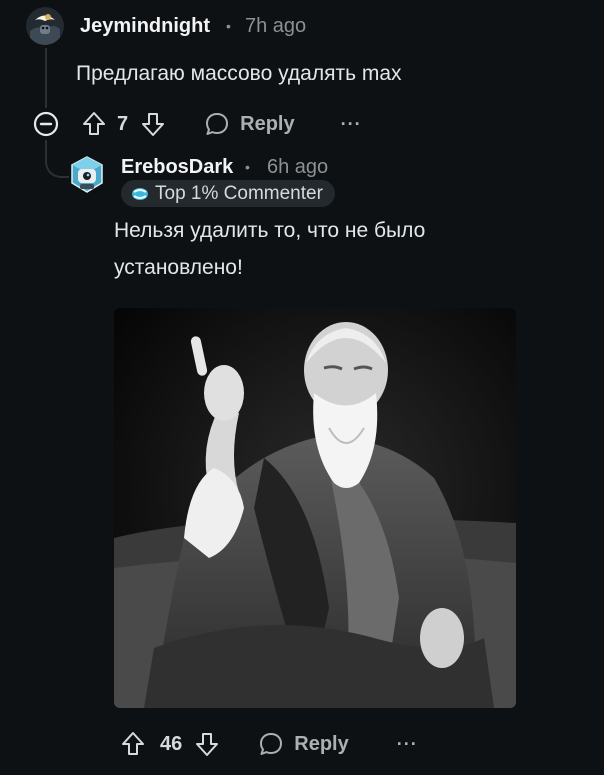  Describe the element at coordinates (171, 743) in the screenshot. I see `vote-count: 46` at that location.